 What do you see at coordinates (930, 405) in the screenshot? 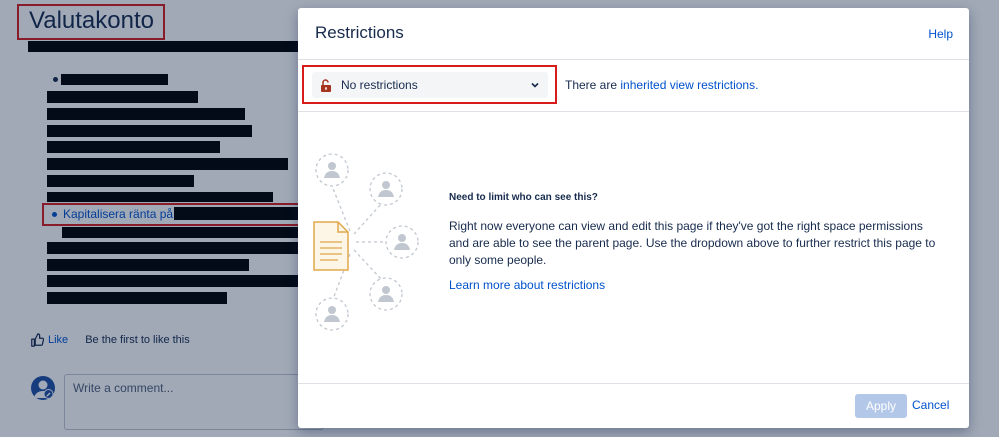
I see `cancel-button: Cancel` at bounding box center [930, 405].